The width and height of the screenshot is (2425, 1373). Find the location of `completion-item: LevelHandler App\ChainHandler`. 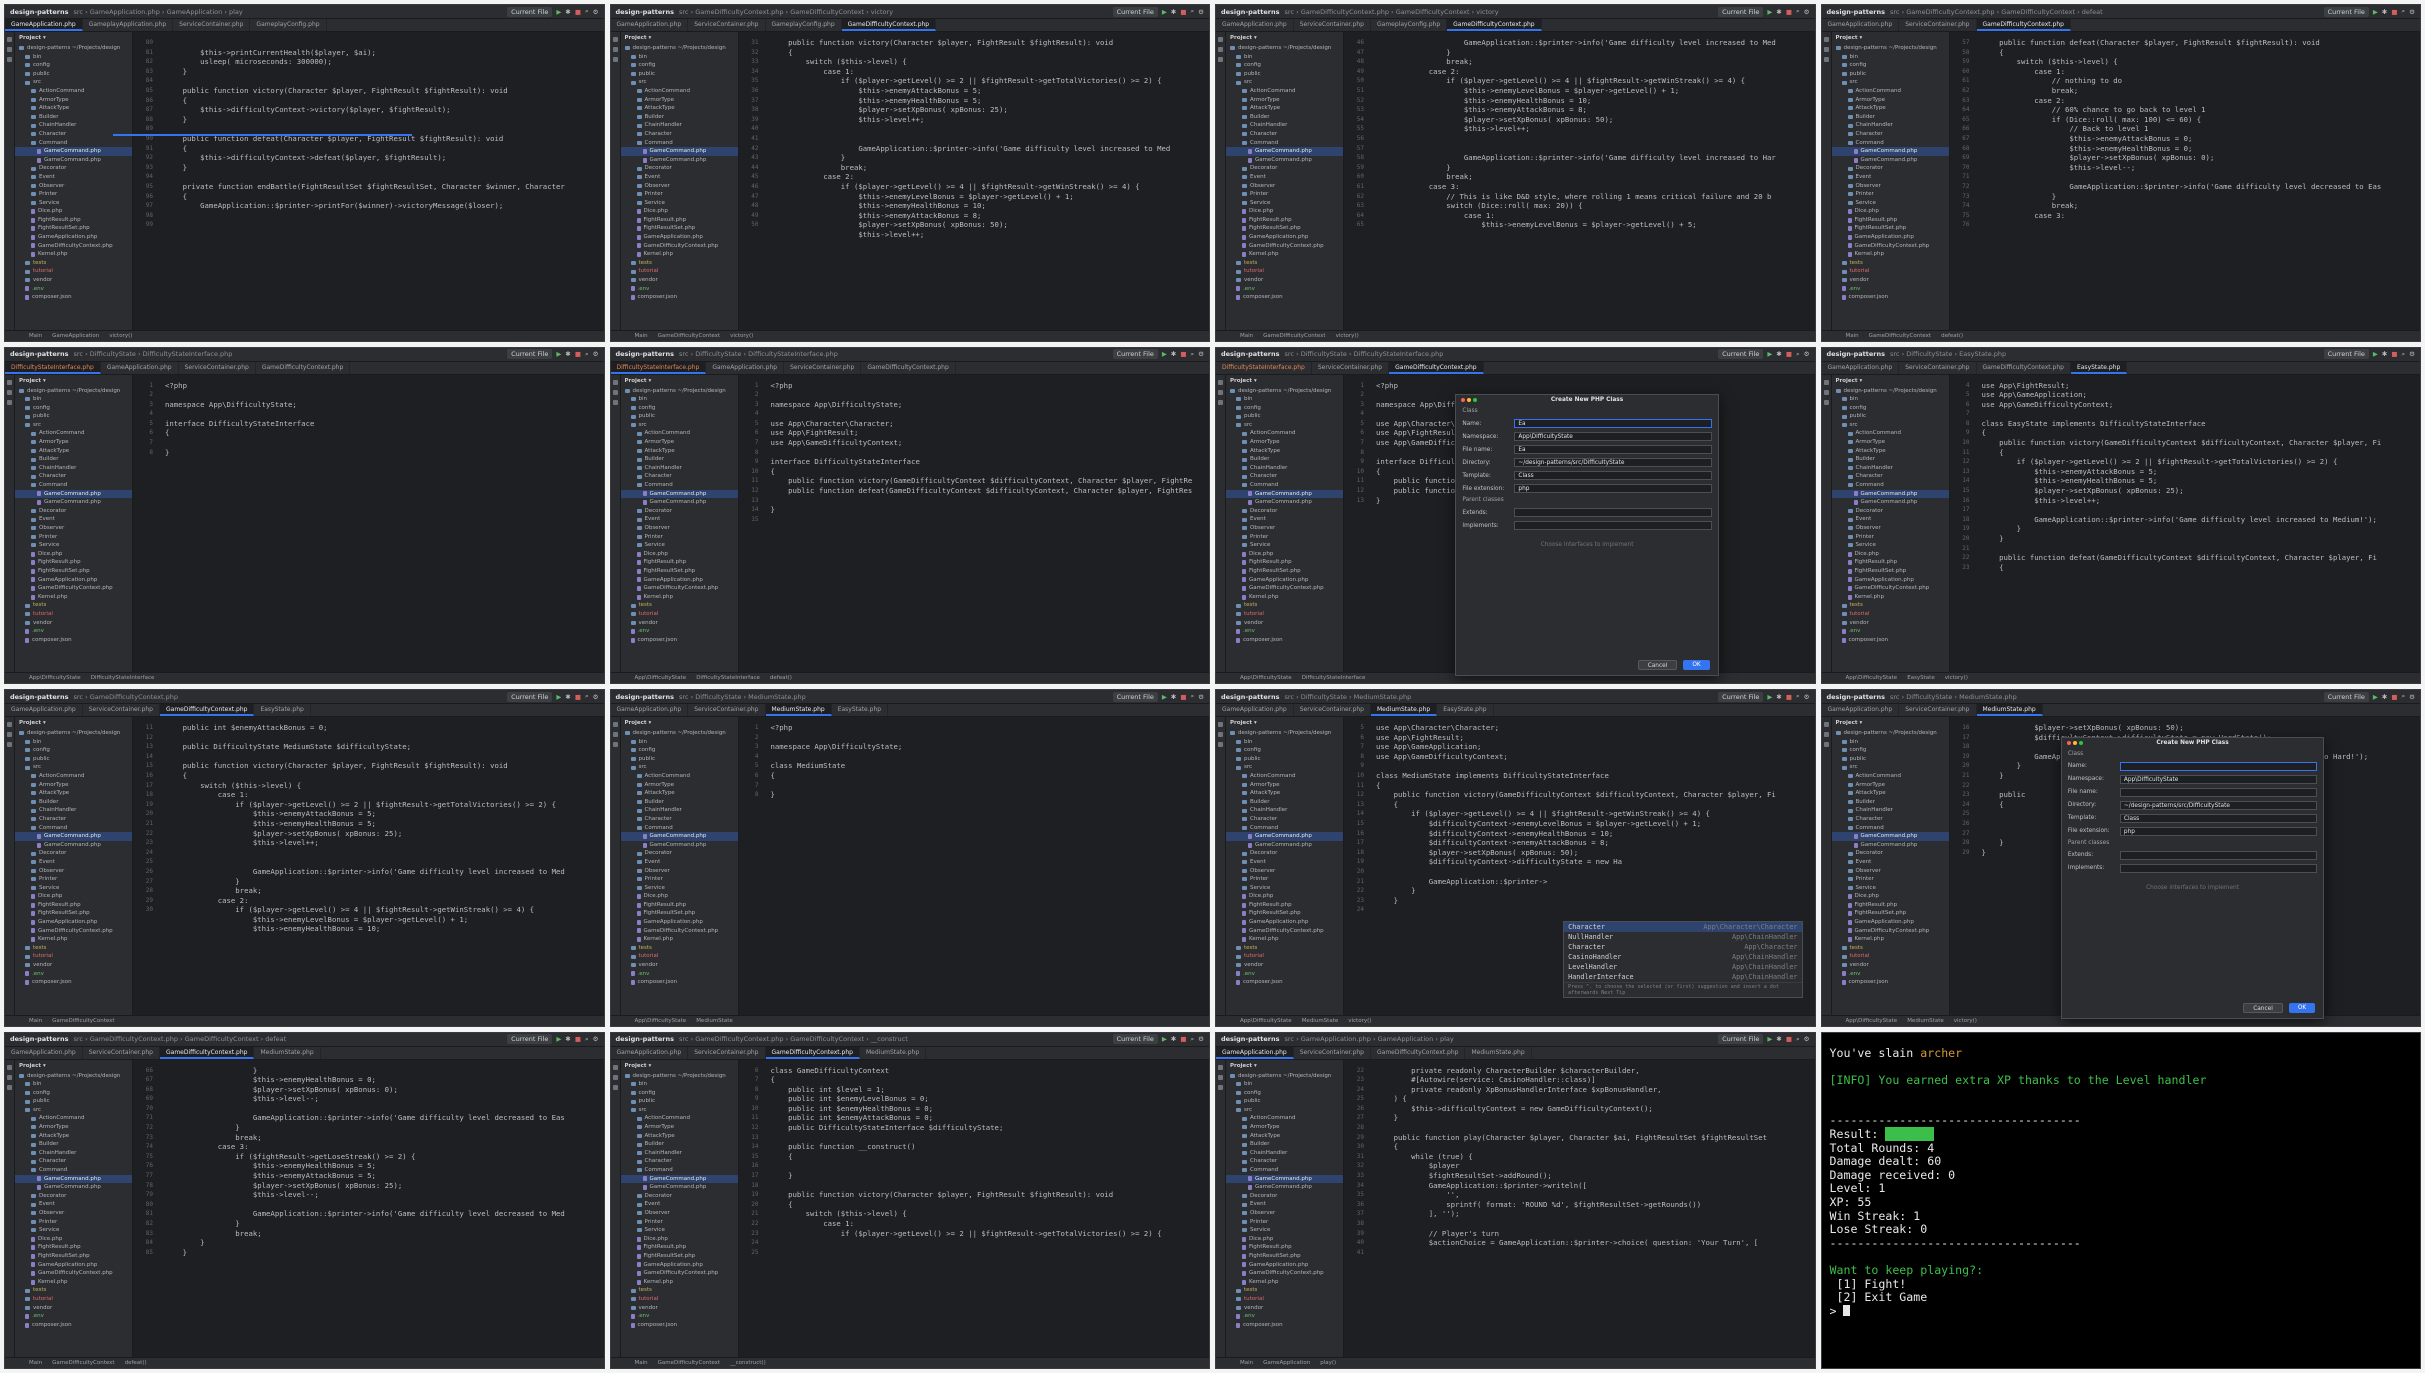

completion-item: LevelHandler App\ChainHandler is located at coordinates (1682, 967).